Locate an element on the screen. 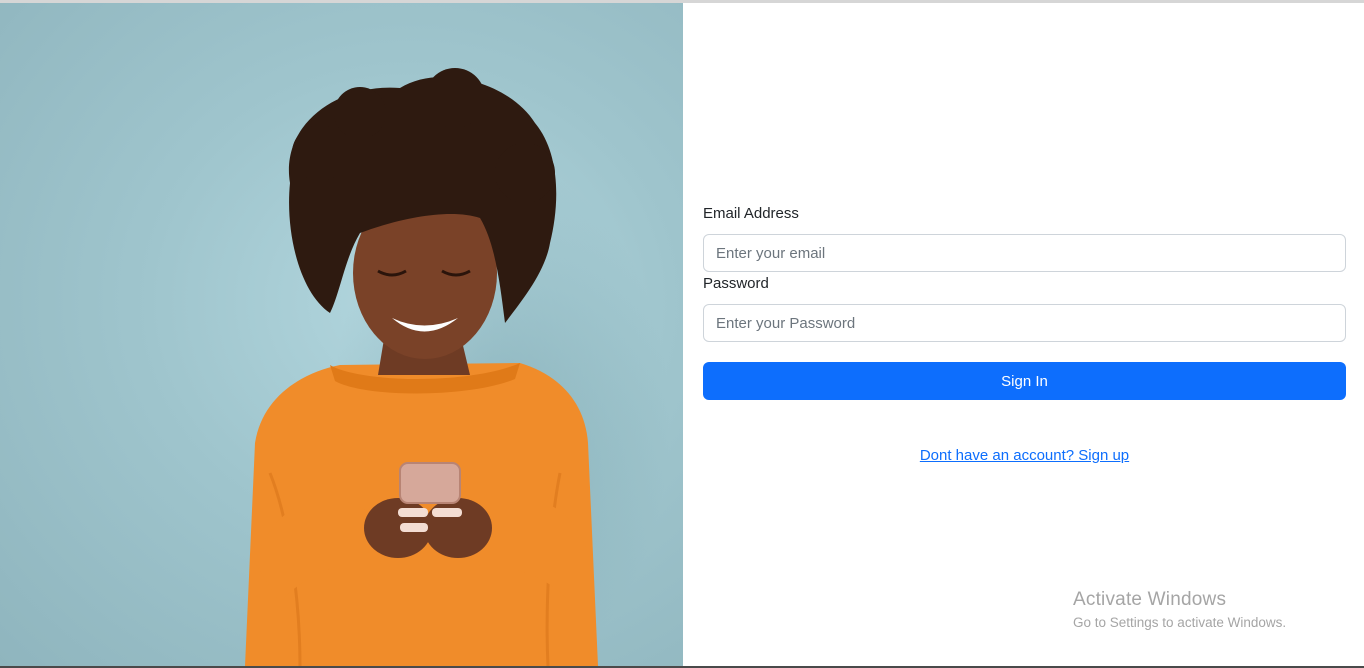 This screenshot has height=668, width=1364. email-label: Email Address is located at coordinates (751, 213).